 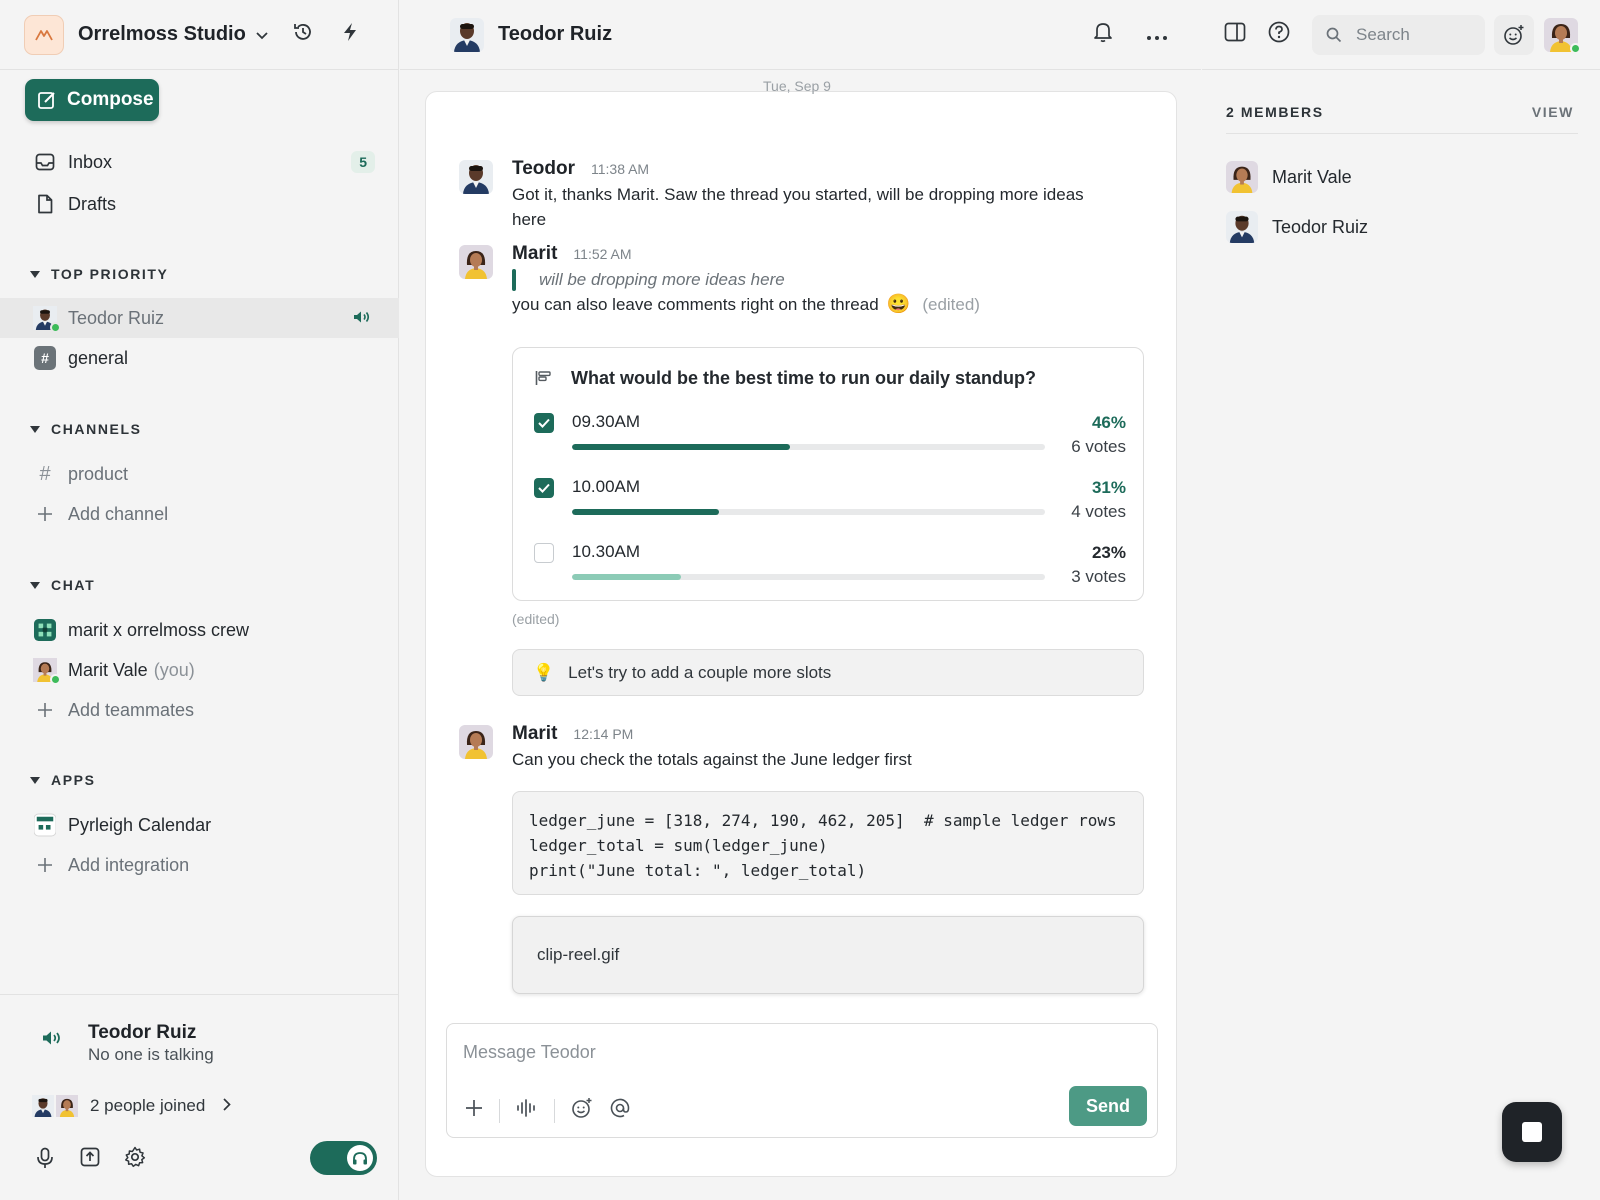 I want to click on more-options-icon, so click(x=1157, y=35).